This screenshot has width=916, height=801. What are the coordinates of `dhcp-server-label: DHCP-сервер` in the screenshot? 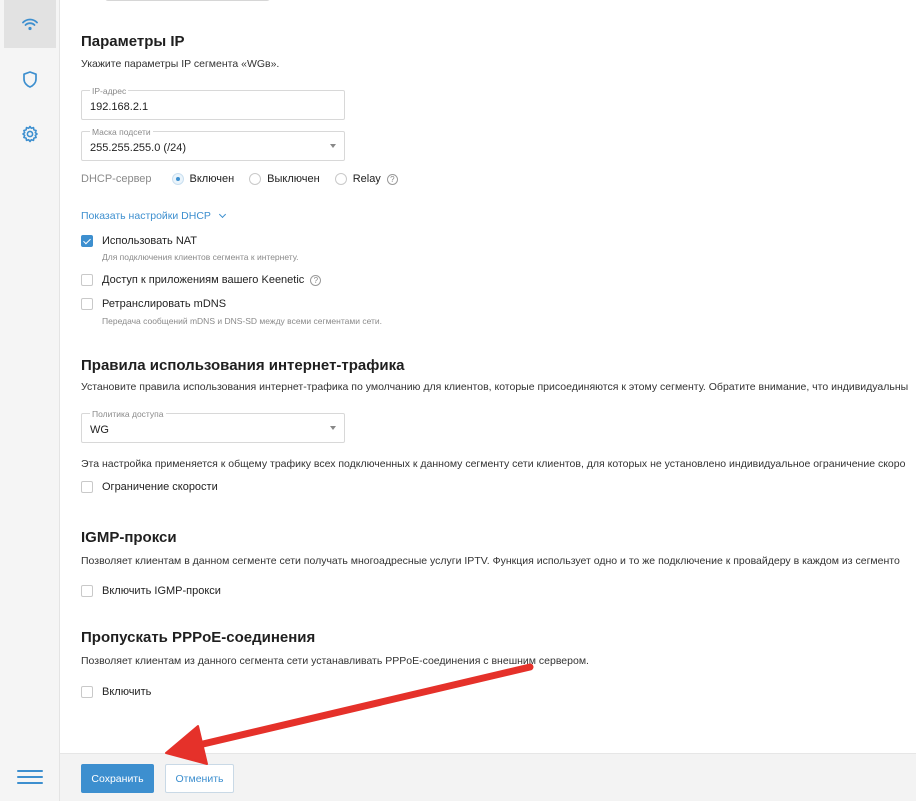 It's located at (116, 179).